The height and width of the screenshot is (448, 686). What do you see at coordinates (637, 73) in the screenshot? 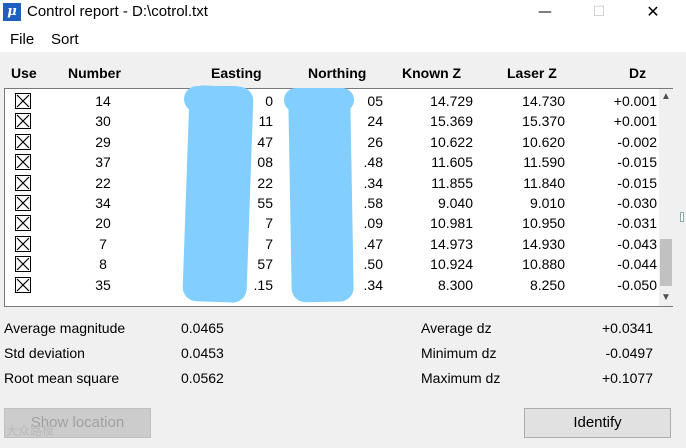
I see `header-dz: Dz` at bounding box center [637, 73].